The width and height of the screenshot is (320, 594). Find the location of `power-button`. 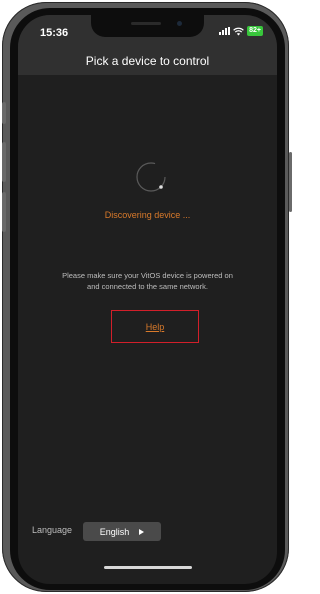

power-button is located at coordinates (290, 182).